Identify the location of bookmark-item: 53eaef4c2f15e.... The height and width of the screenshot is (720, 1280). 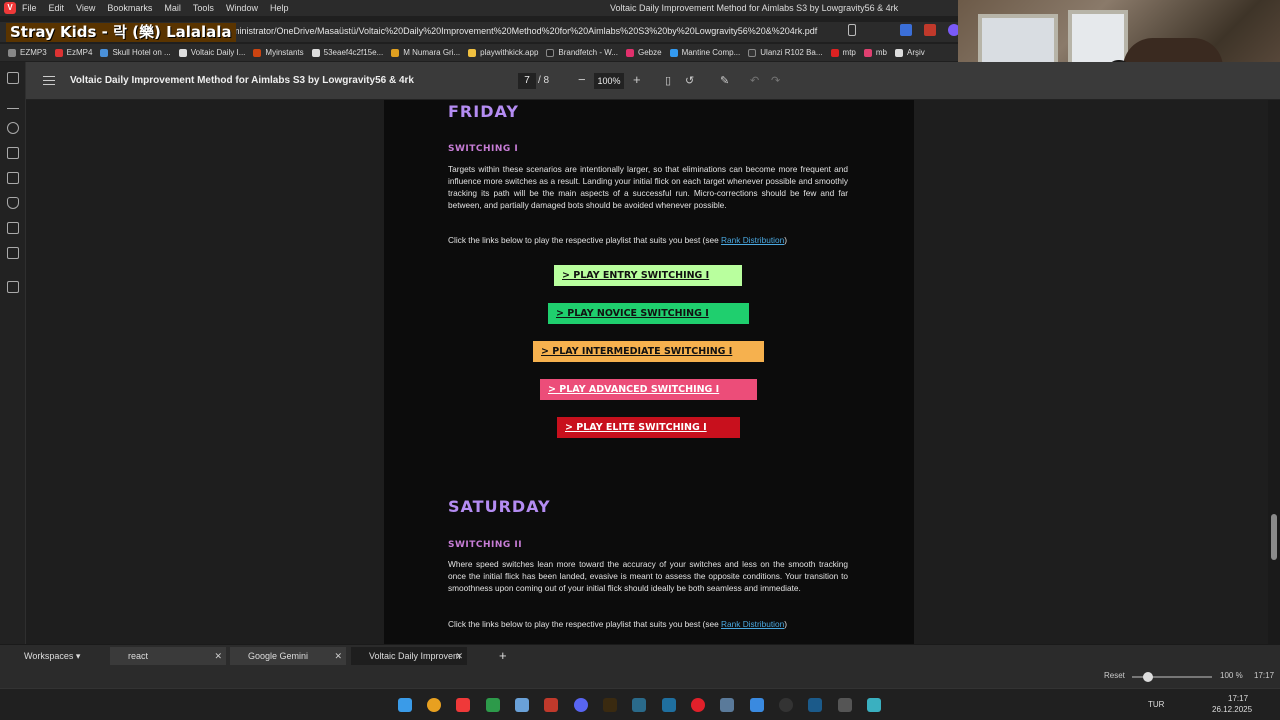
(347, 52).